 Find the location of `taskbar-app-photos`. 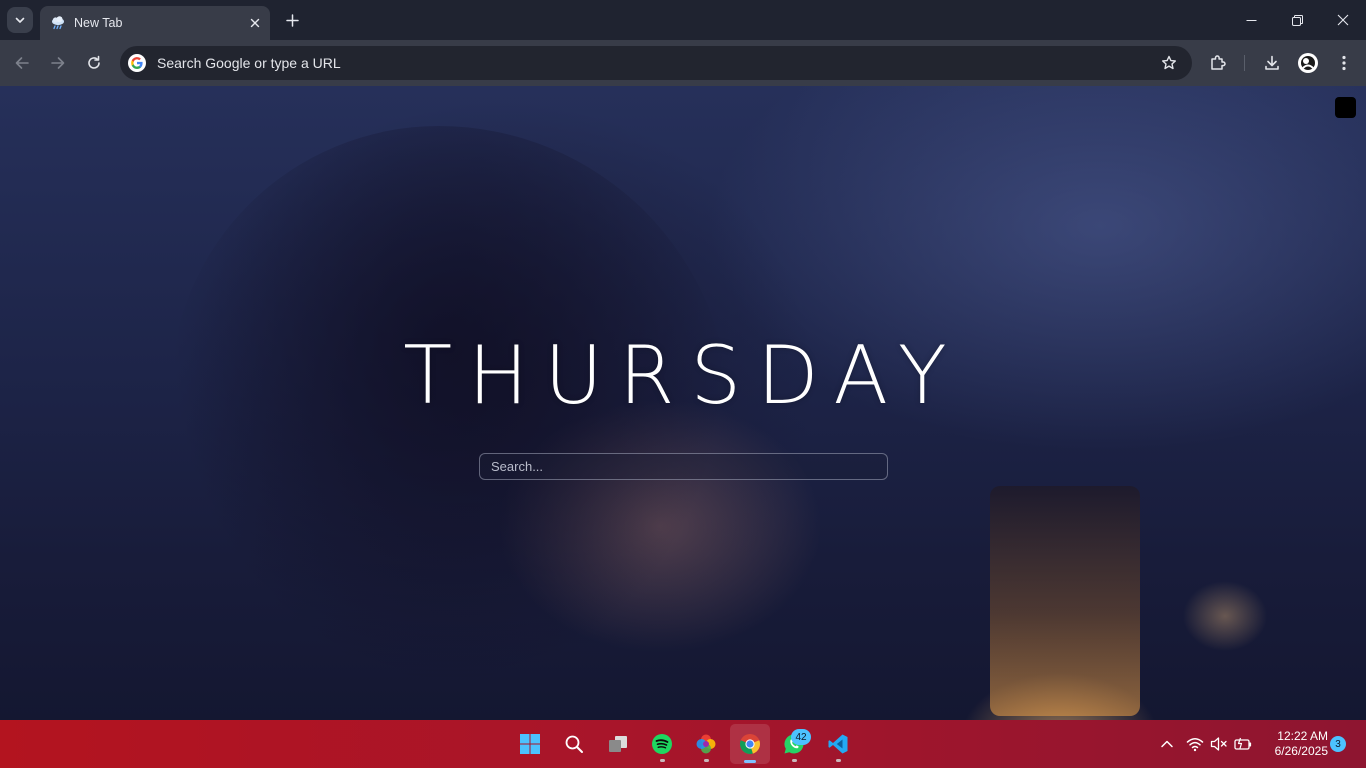

taskbar-app-photos is located at coordinates (706, 744).